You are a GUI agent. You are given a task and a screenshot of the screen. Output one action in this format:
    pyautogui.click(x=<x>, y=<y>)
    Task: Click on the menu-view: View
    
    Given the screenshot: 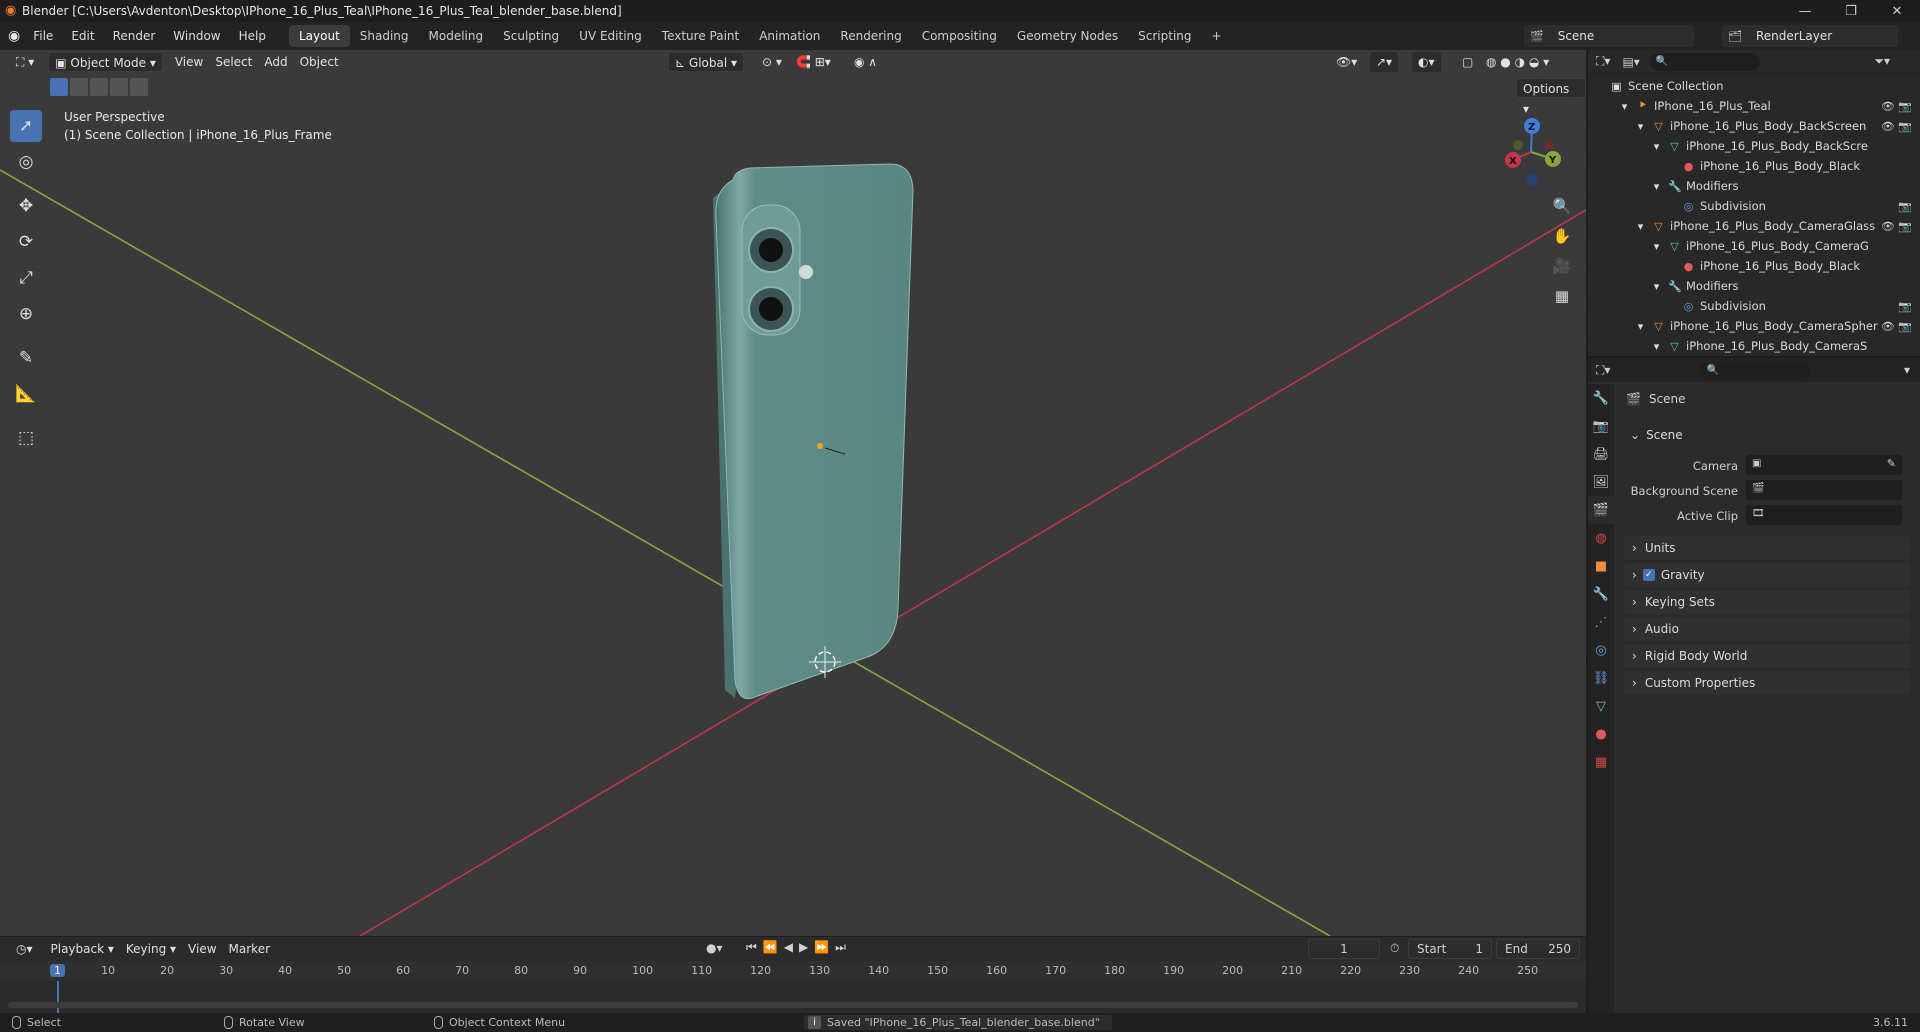 What is the action you would take?
    pyautogui.click(x=189, y=62)
    